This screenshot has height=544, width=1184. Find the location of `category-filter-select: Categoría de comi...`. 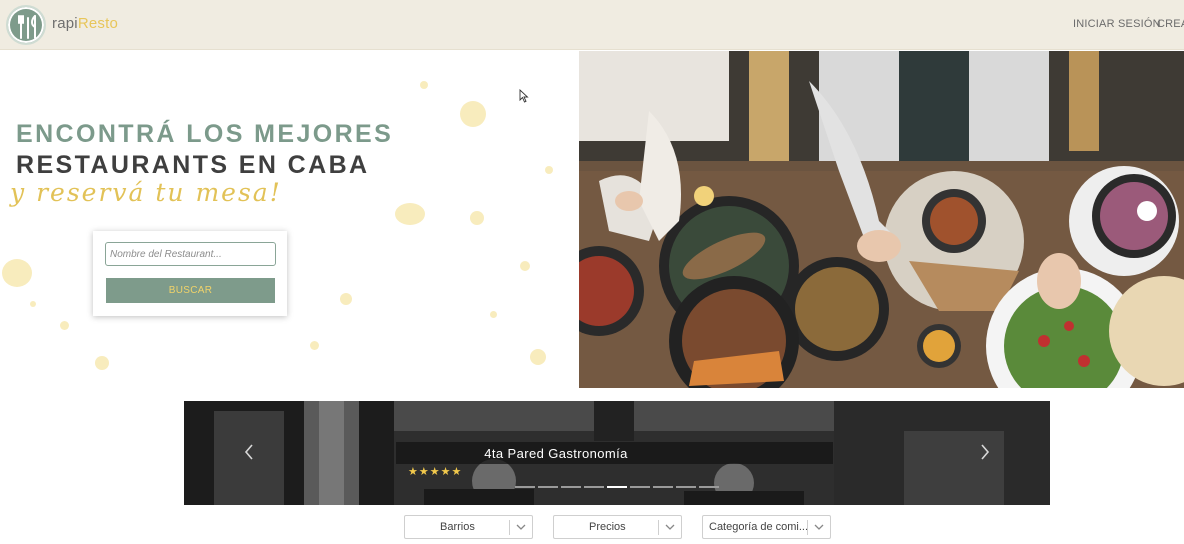

category-filter-select: Categoría de comi... is located at coordinates (766, 527).